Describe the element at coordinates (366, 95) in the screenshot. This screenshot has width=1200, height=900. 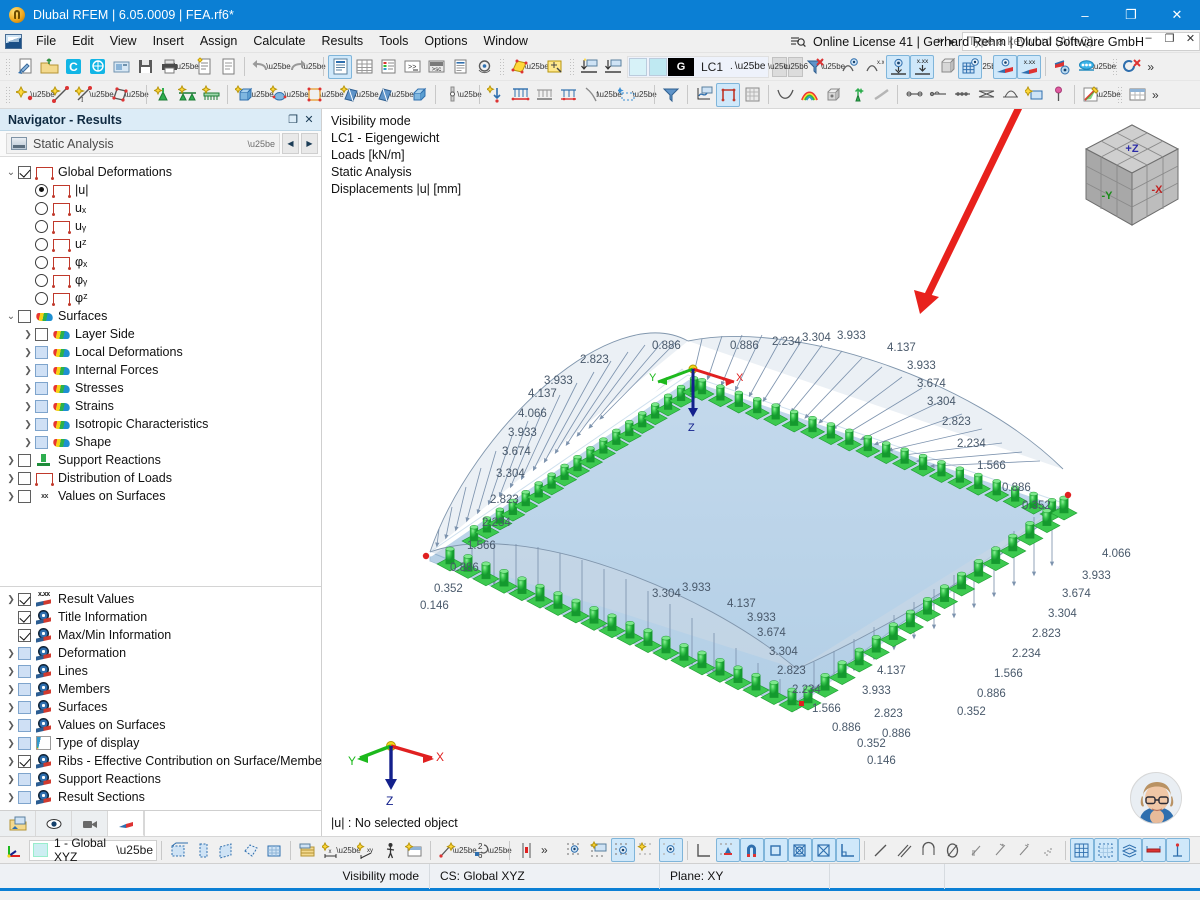
I see `surface-load-dropdown-icon: \u25be` at that location.